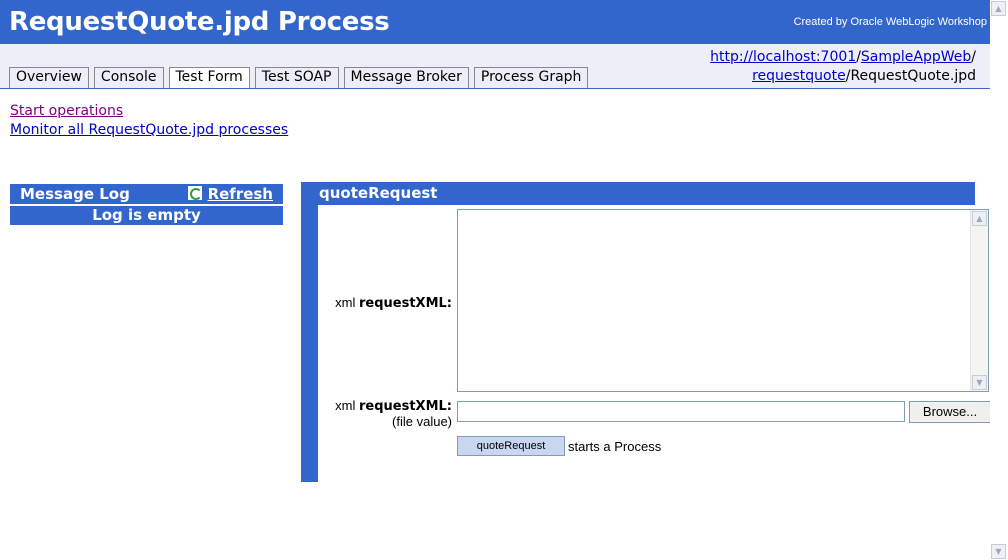  I want to click on message-log-header: Message Log Refresh, so click(146, 194).